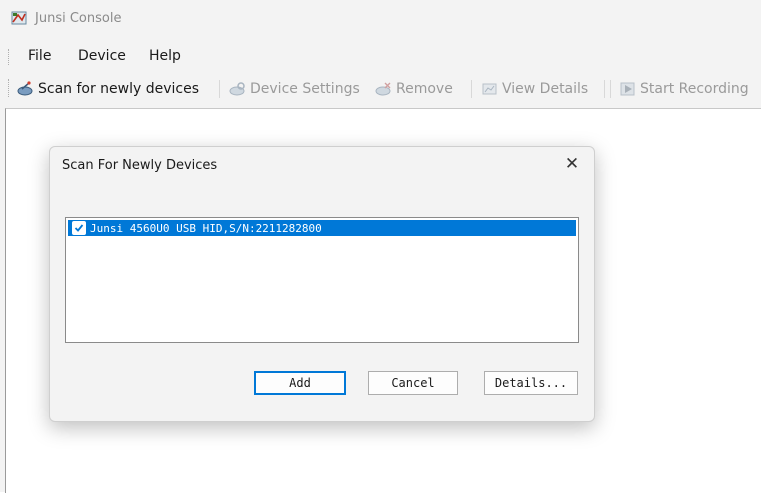 The image size is (761, 493). Describe the element at coordinates (78, 18) in the screenshot. I see `window-title: Junsi Console` at that location.